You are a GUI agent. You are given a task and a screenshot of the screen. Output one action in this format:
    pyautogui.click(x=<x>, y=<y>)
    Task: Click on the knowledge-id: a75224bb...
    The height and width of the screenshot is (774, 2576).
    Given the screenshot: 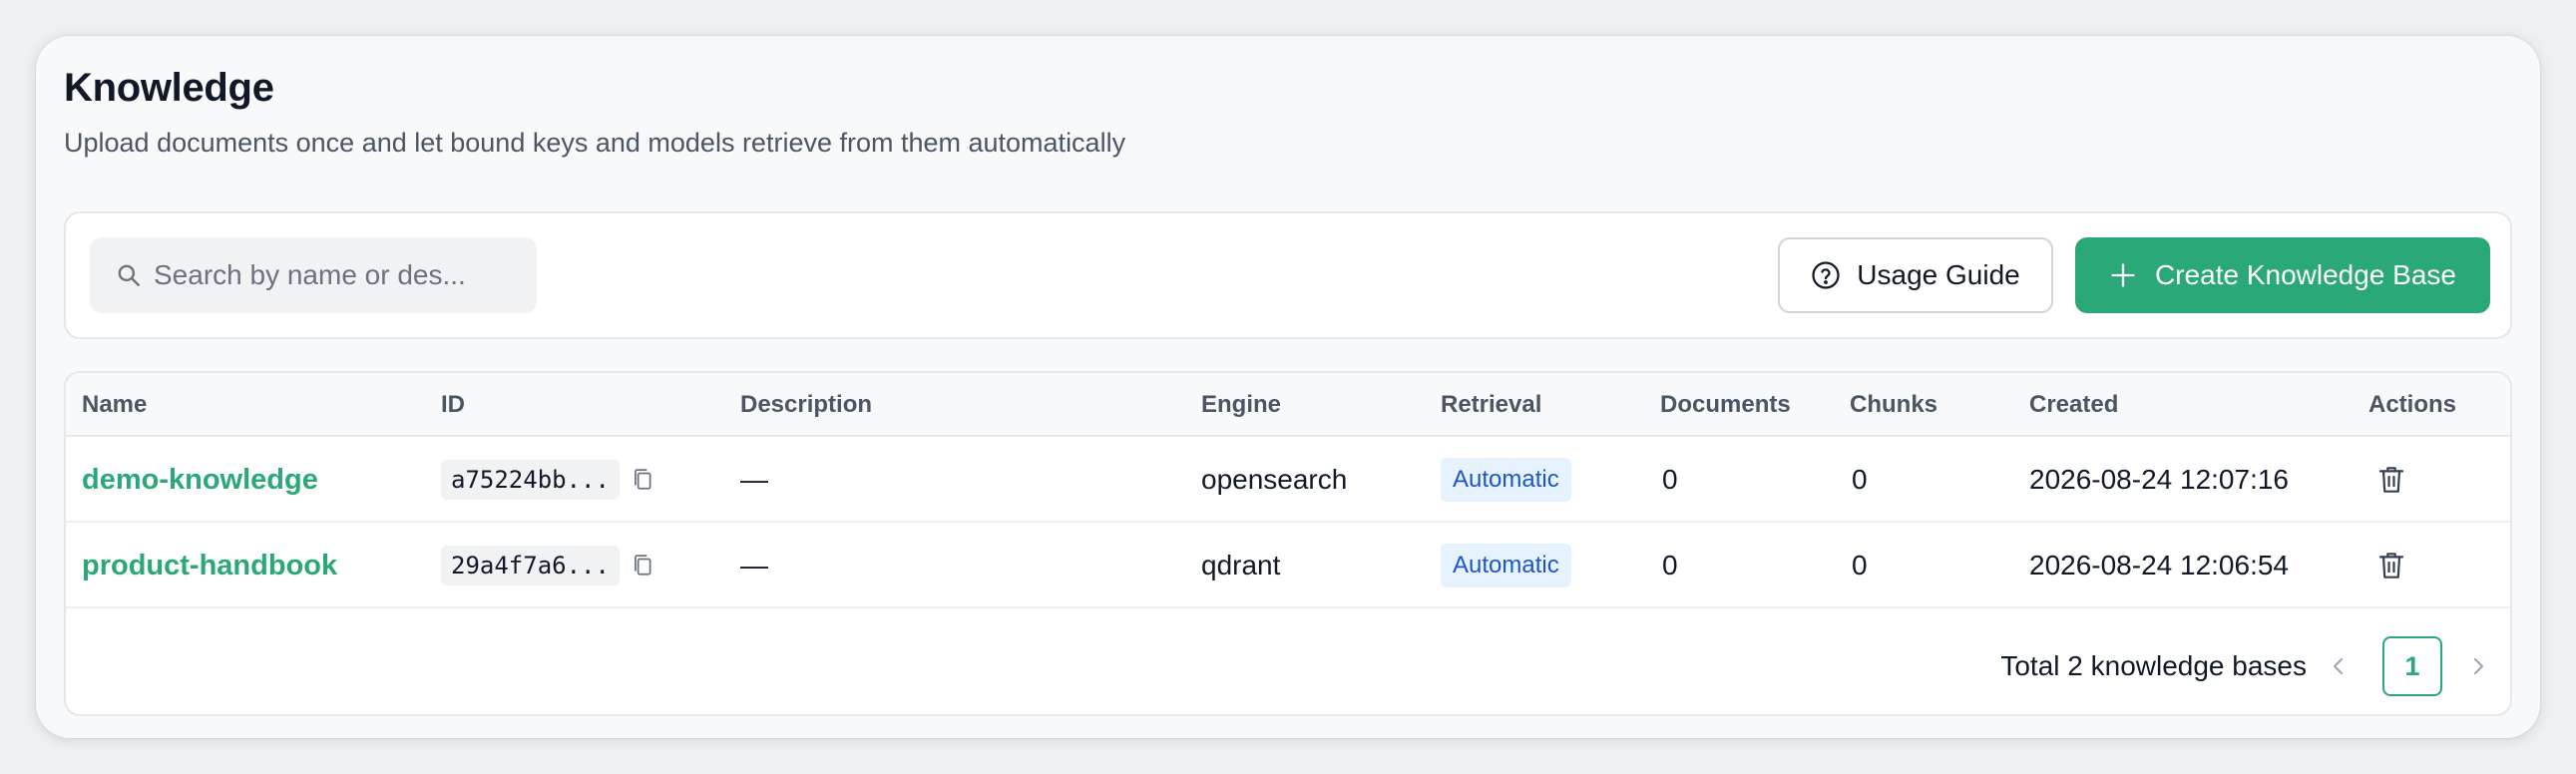 What is the action you would take?
    pyautogui.click(x=530, y=480)
    